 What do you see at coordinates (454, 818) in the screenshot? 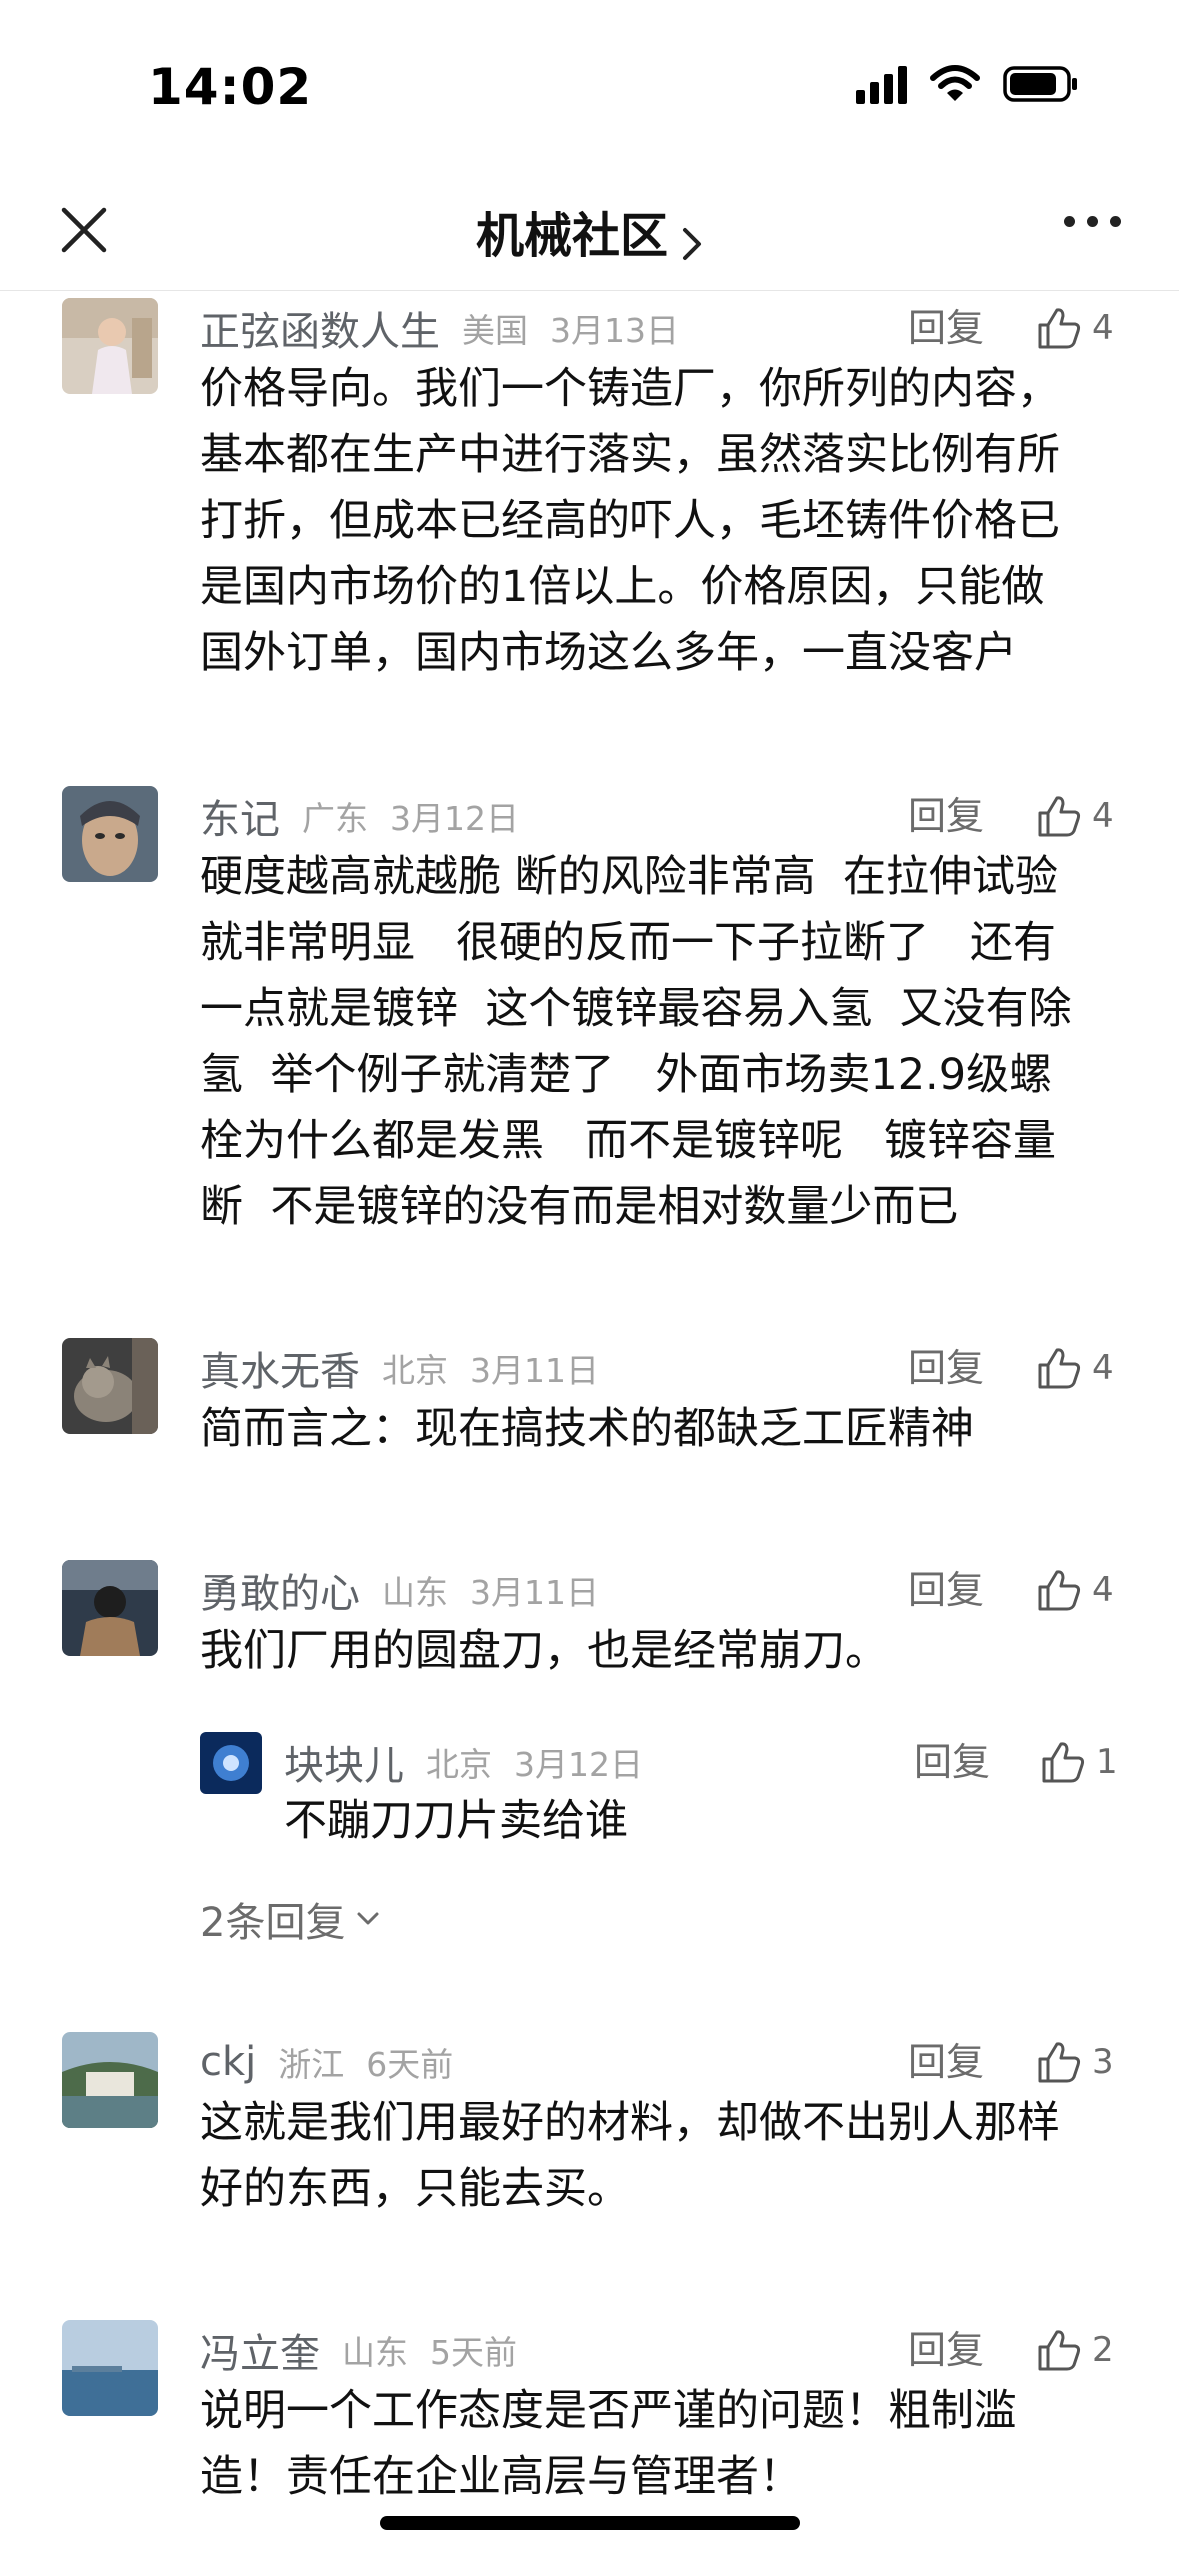
I see `comment-date: 3月12日` at bounding box center [454, 818].